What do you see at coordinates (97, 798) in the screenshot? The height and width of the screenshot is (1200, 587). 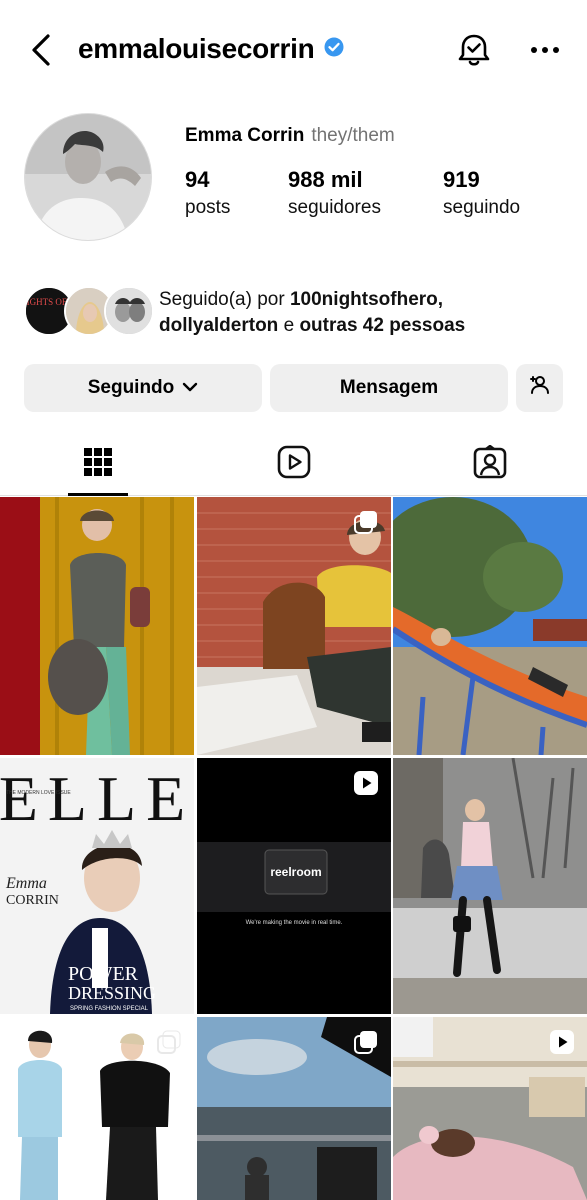 I see `magazine-title: ELLE` at bounding box center [97, 798].